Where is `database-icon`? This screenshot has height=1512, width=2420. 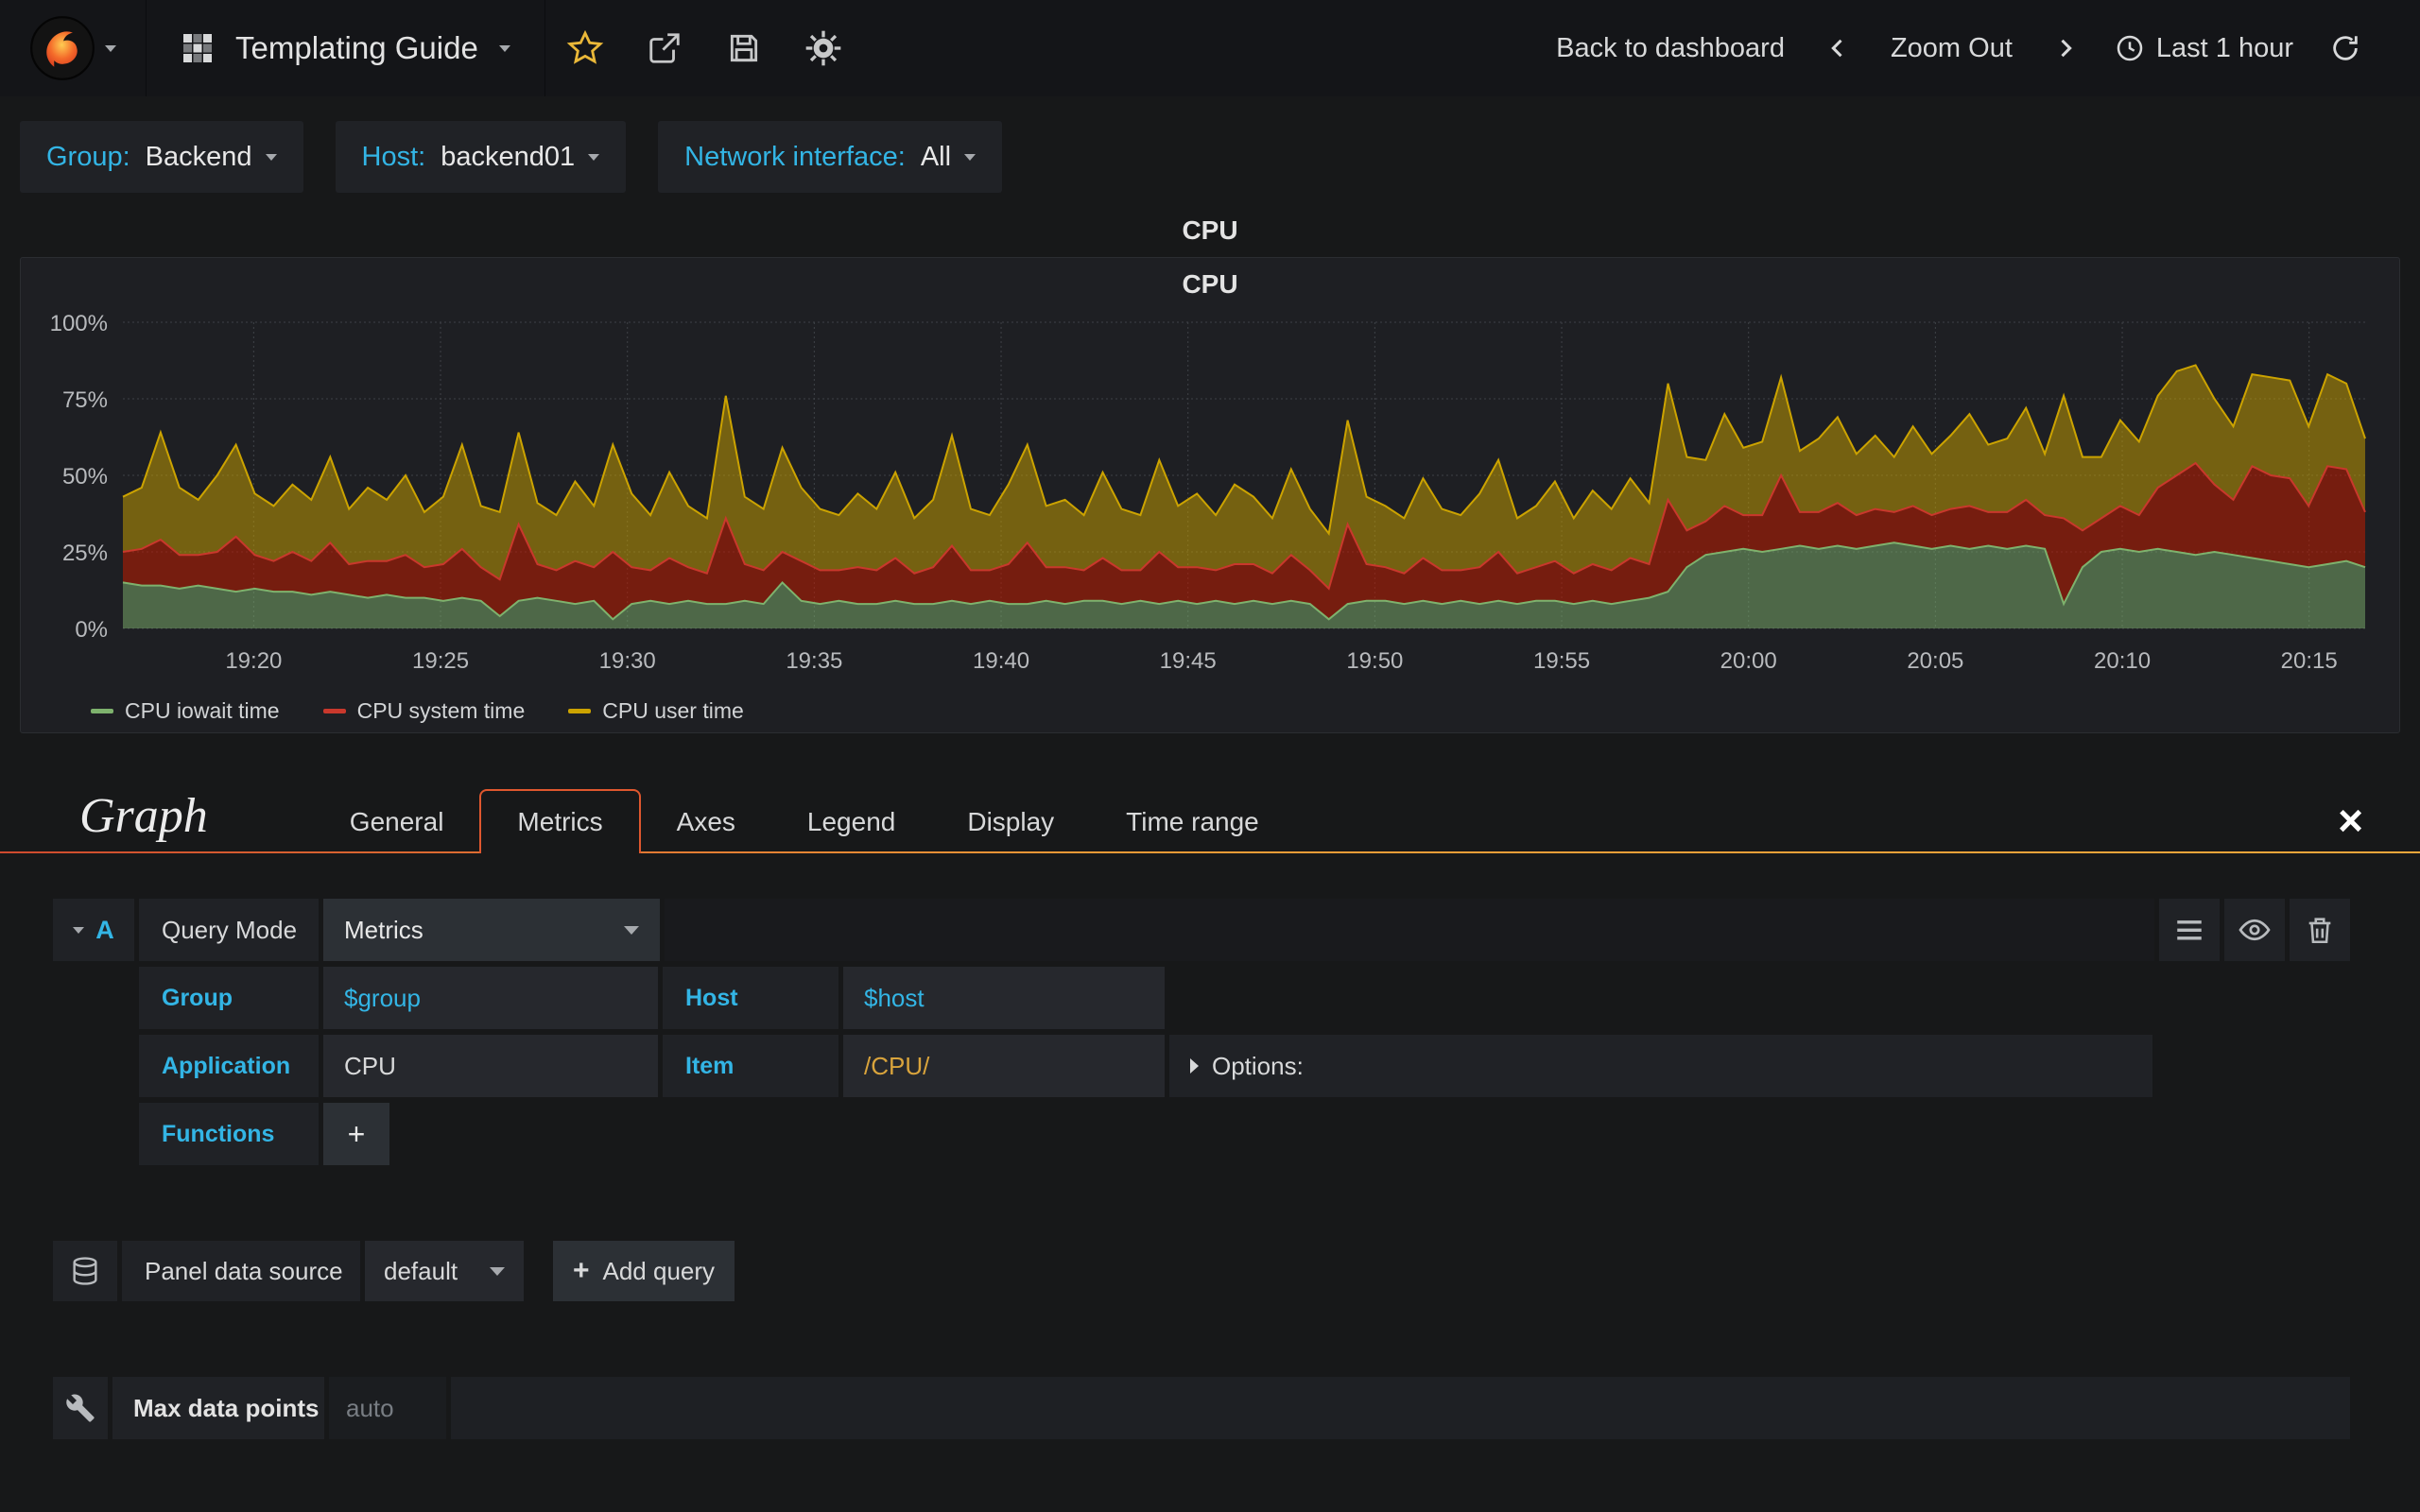 database-icon is located at coordinates (85, 1271).